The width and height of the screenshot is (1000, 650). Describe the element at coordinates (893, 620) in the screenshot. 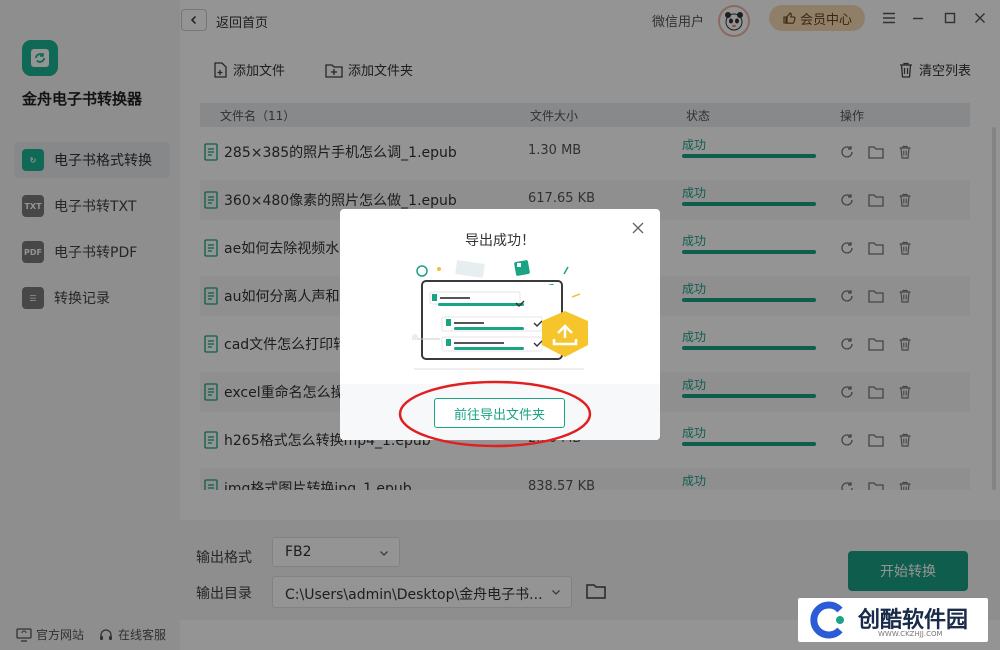

I see `watermark: 创酷软件园 WWW.CKZHJJ.COM` at that location.